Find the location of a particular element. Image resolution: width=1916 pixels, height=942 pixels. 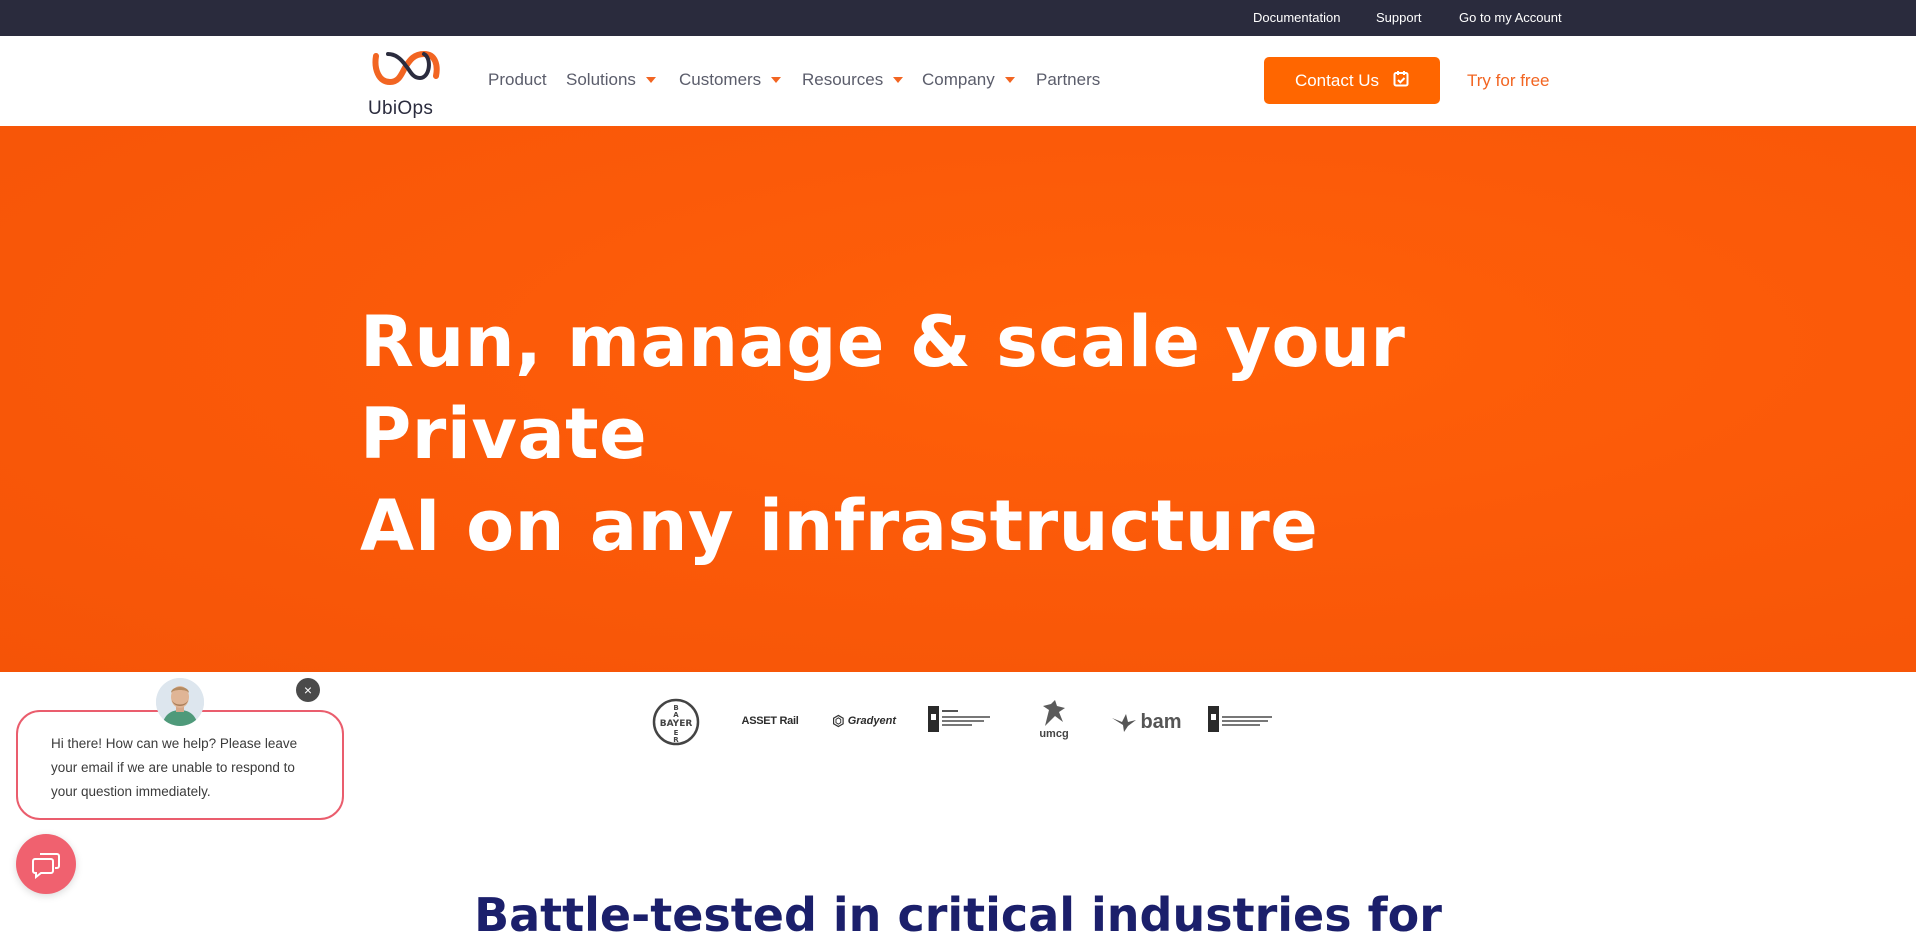

close-icon: × is located at coordinates (308, 690).